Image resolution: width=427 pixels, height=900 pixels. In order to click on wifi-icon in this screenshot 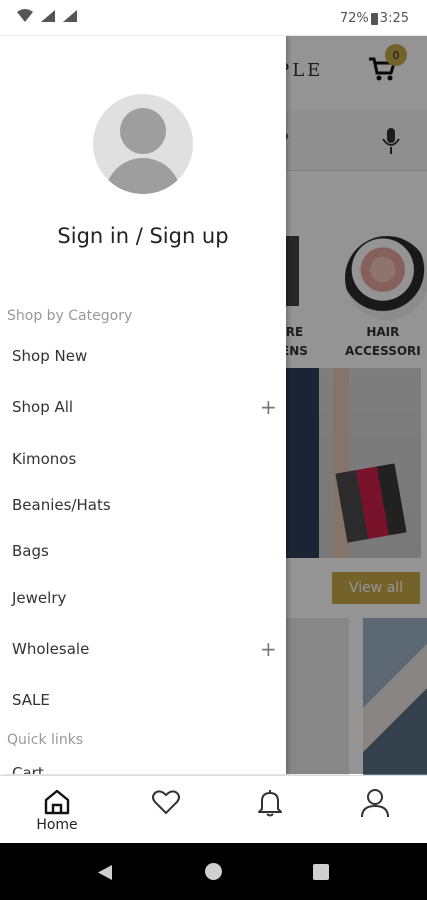, I will do `click(25, 15)`.